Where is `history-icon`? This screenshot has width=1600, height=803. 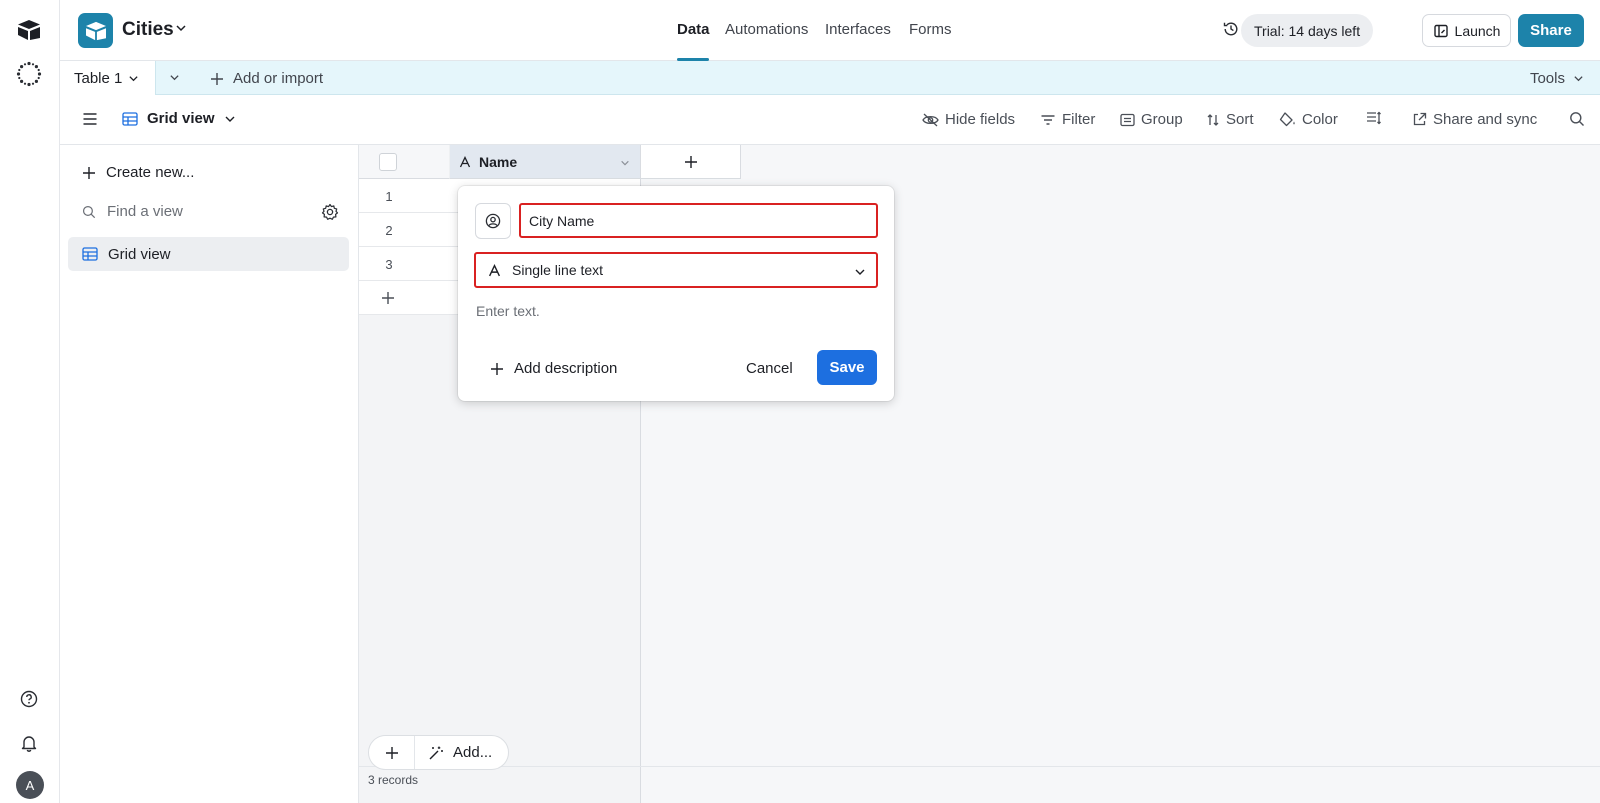
history-icon is located at coordinates (1231, 29).